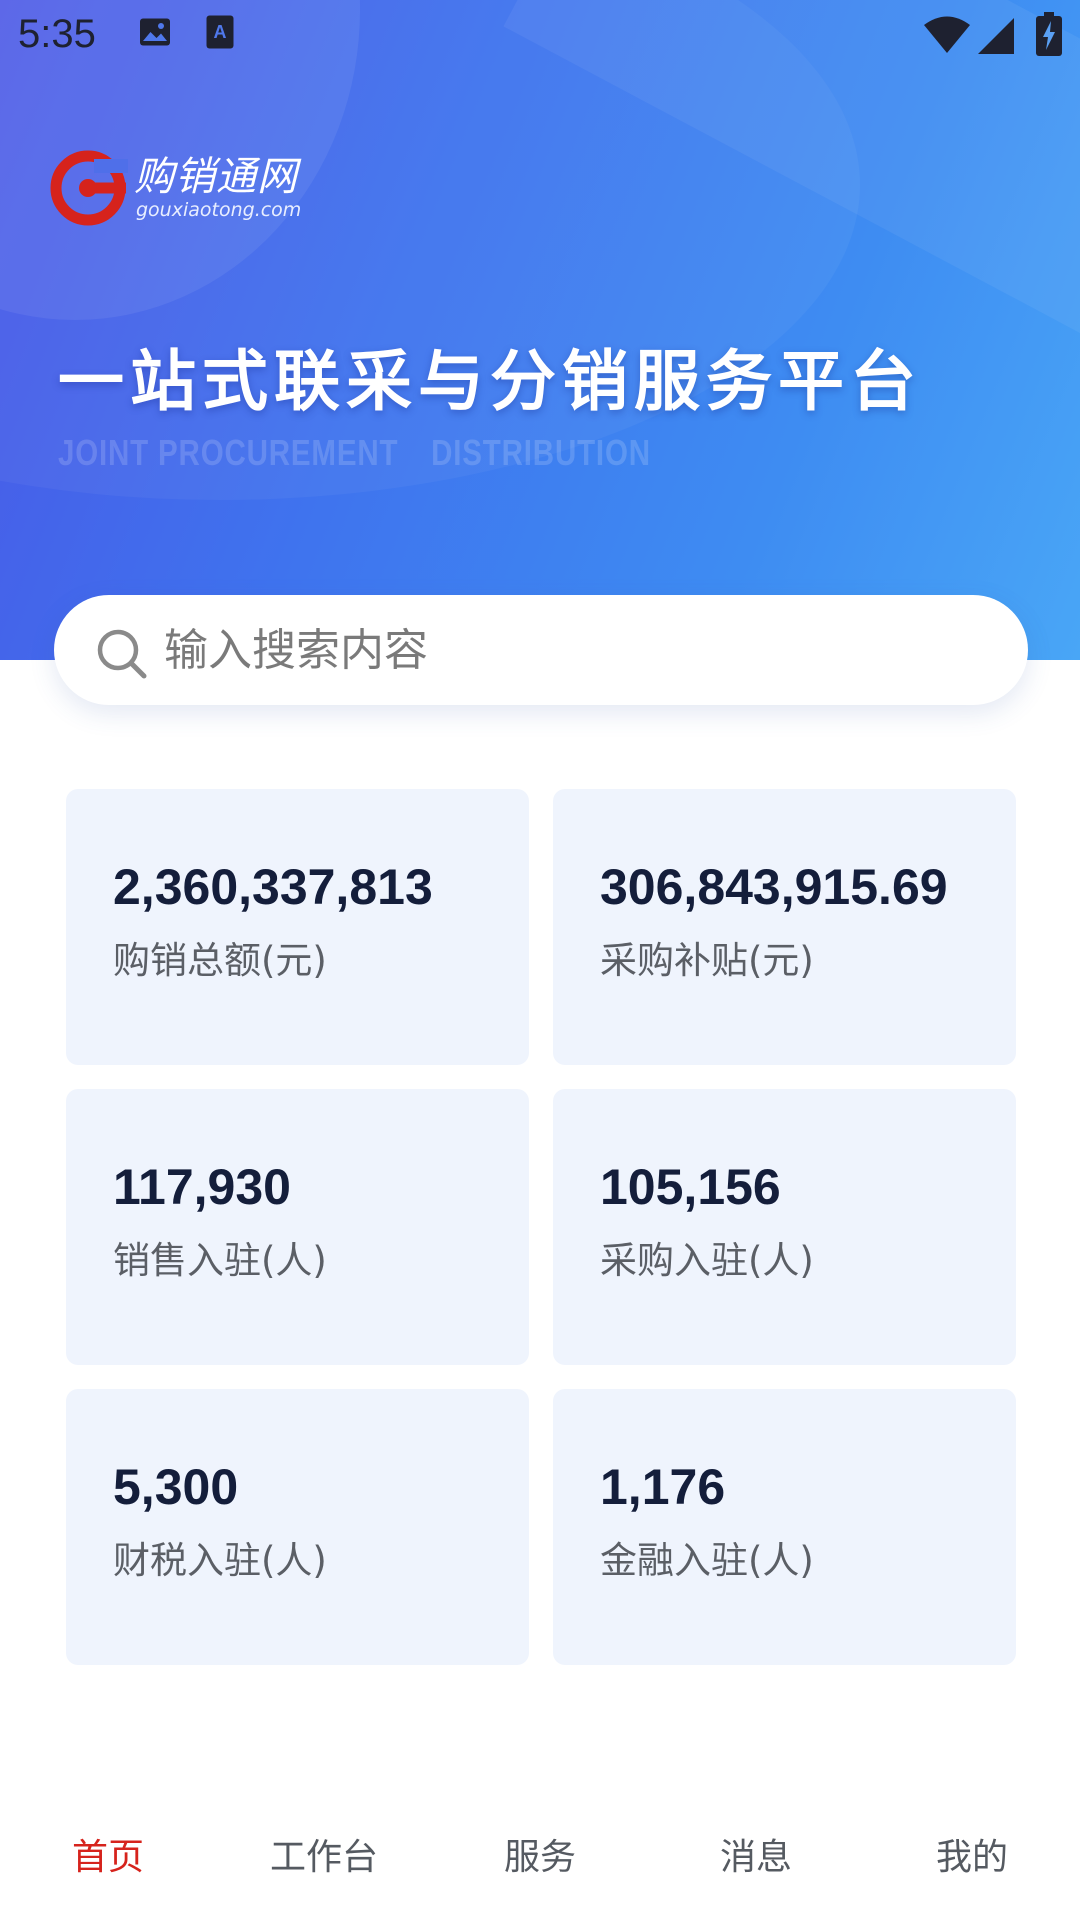 Image resolution: width=1080 pixels, height=1920 pixels. I want to click on nav-item-home: 首页, so click(108, 1860).